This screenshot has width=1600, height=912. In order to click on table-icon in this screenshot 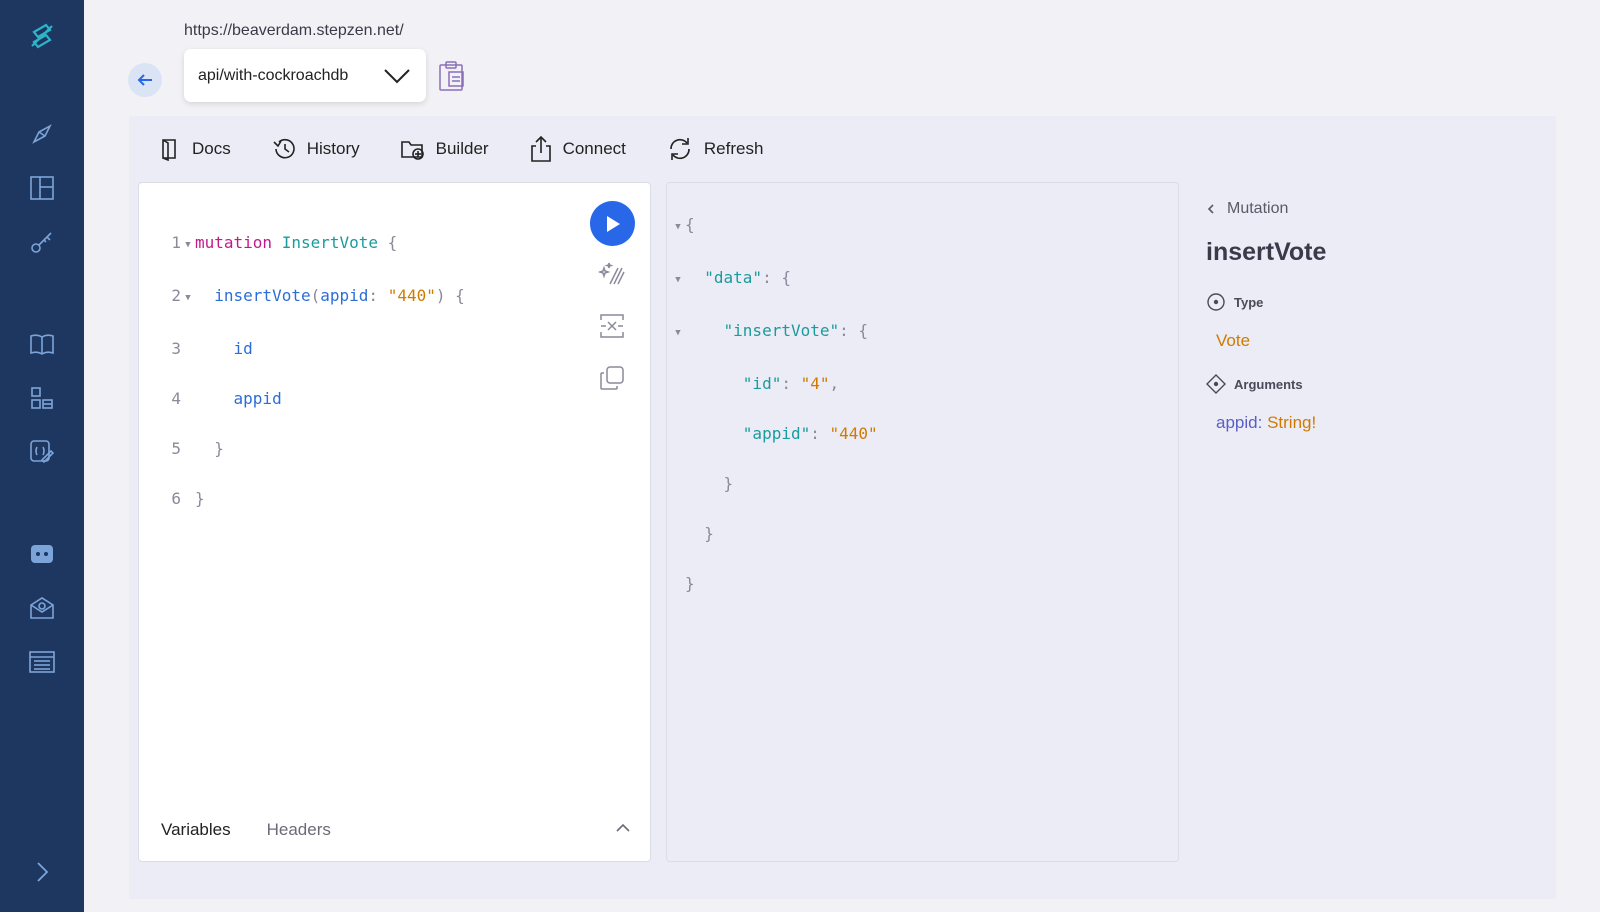, I will do `click(42, 662)`.